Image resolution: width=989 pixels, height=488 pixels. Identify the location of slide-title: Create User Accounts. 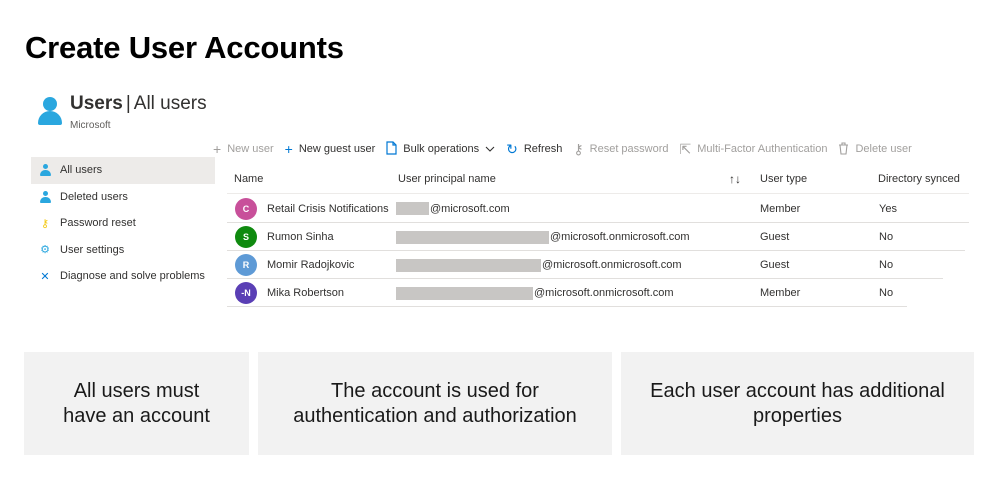
(184, 47).